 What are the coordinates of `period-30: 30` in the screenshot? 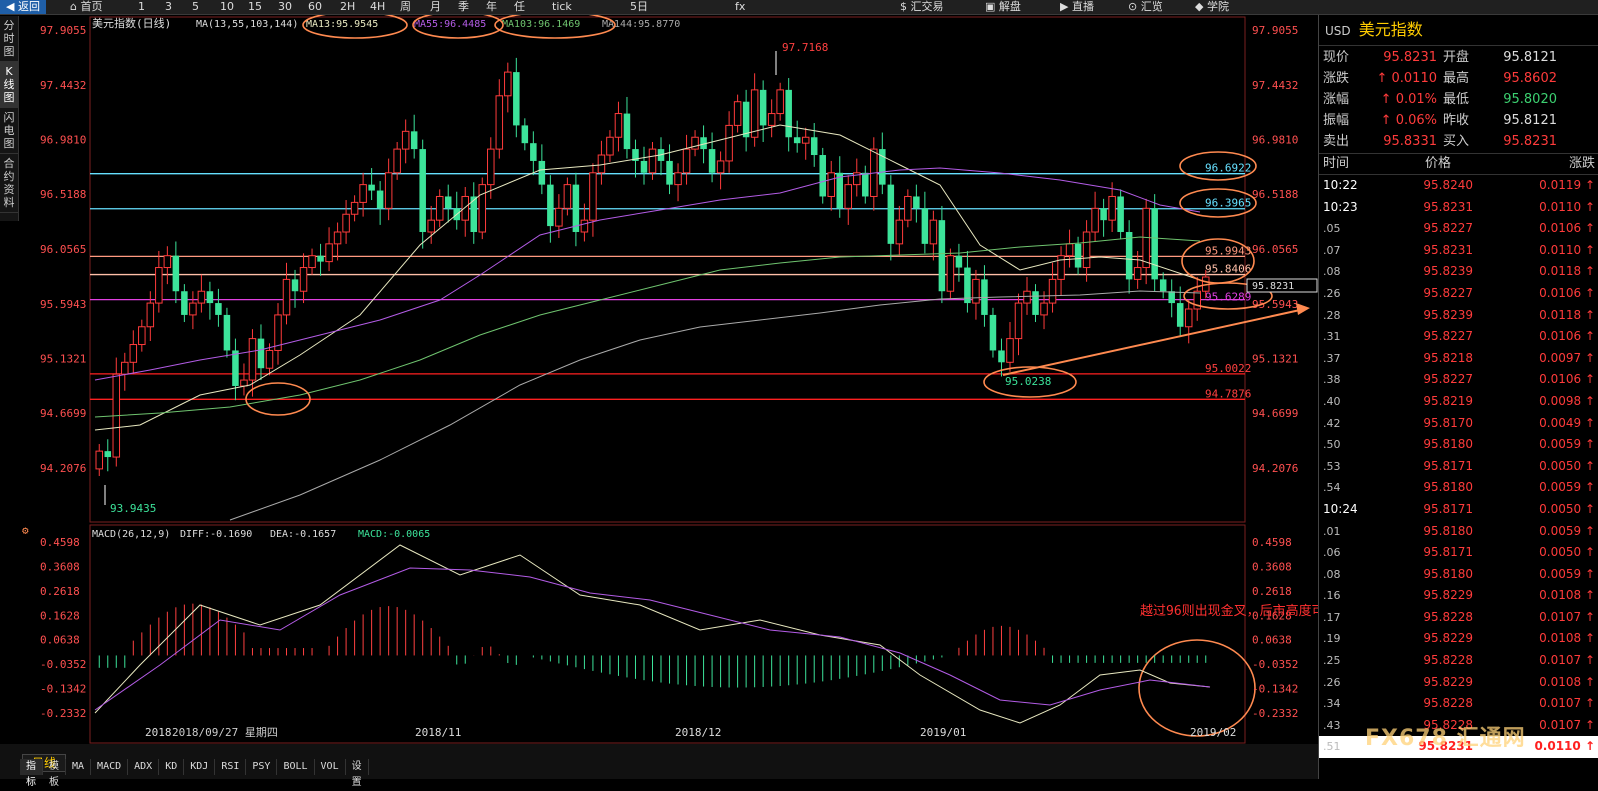 It's located at (285, 7).